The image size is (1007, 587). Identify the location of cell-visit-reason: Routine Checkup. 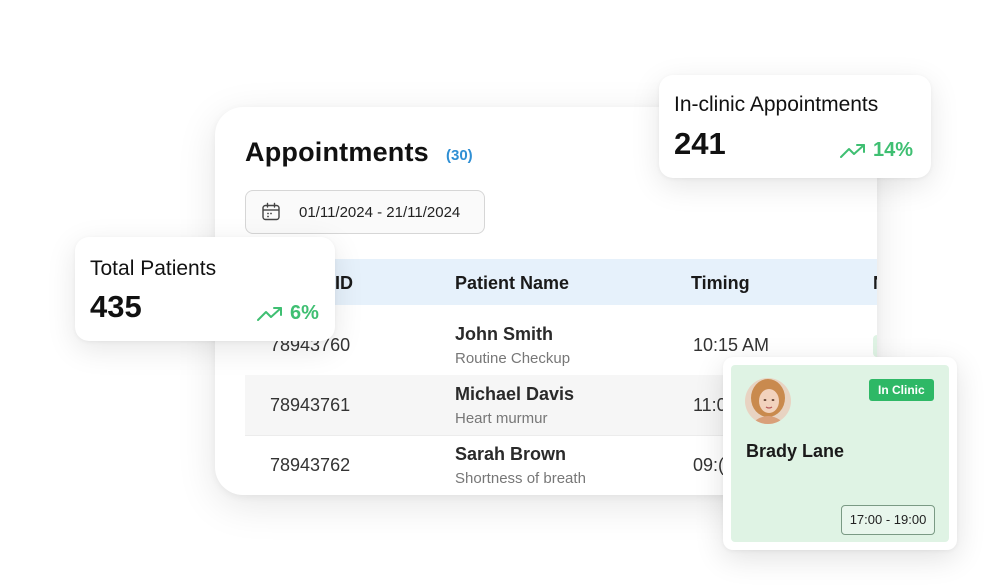
(513, 358).